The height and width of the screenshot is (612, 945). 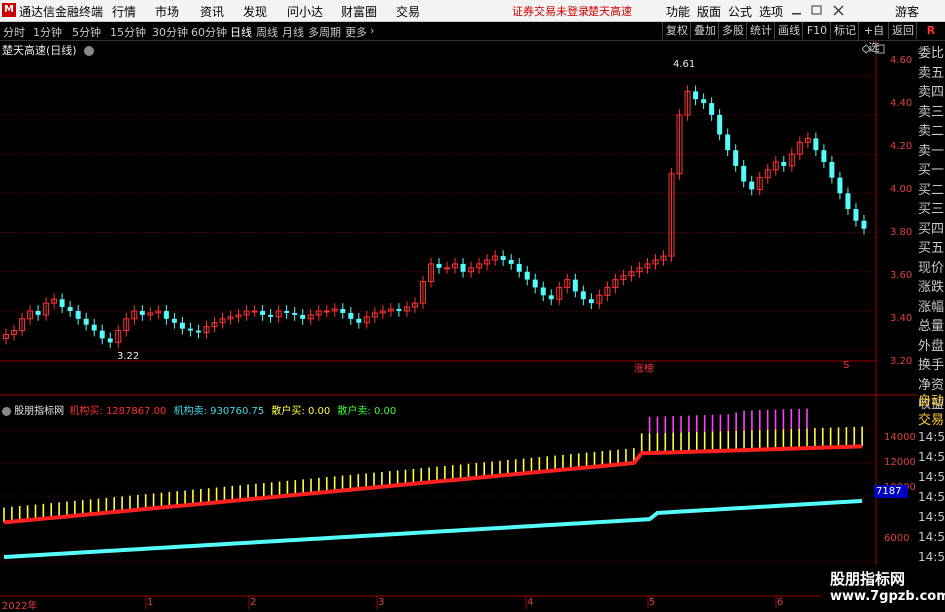 I want to click on menu-item: 发现, so click(x=255, y=11).